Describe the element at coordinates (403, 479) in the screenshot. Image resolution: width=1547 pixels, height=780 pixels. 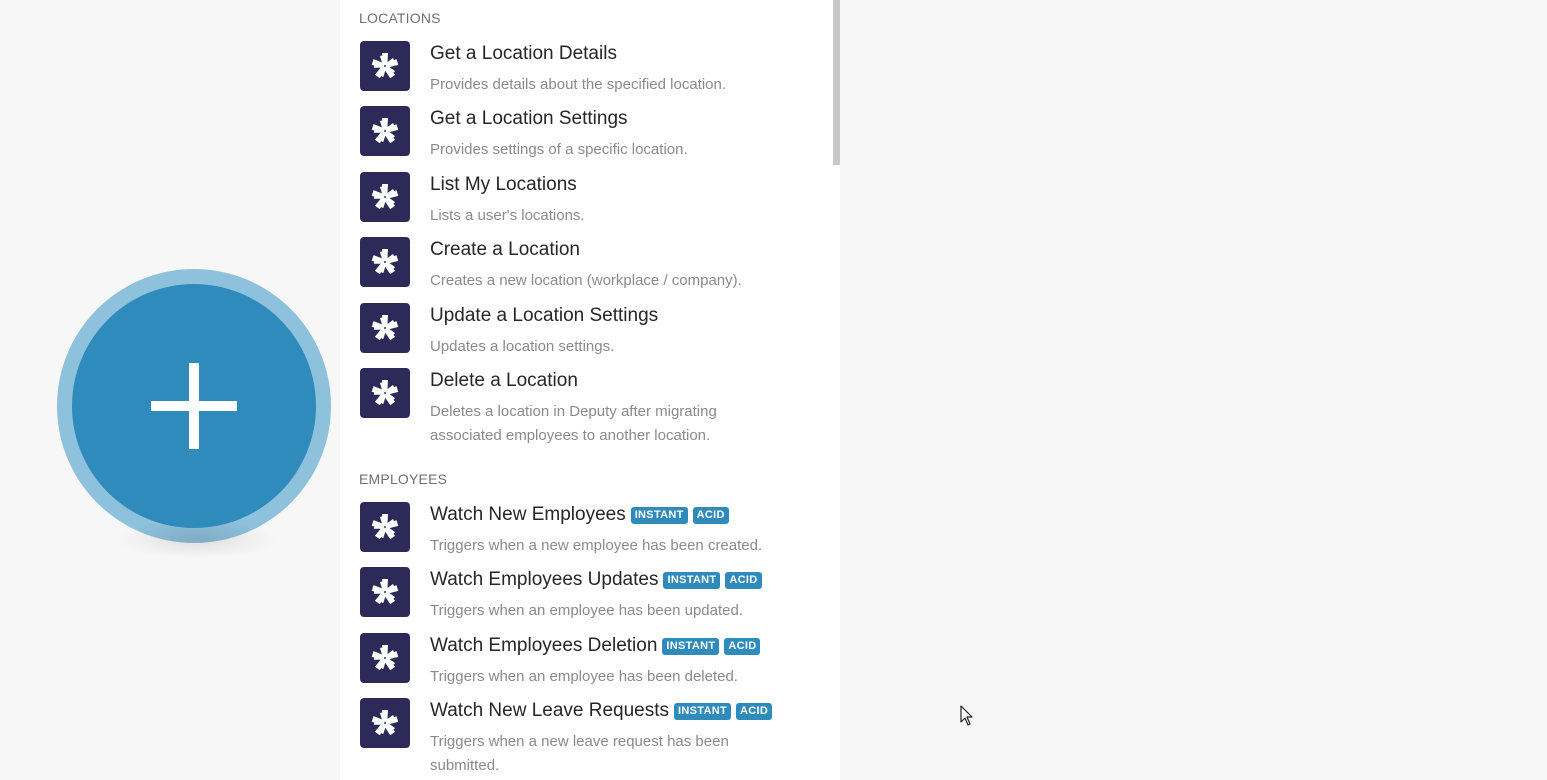
I see `section-header-employees: EMPLOYEES` at that location.